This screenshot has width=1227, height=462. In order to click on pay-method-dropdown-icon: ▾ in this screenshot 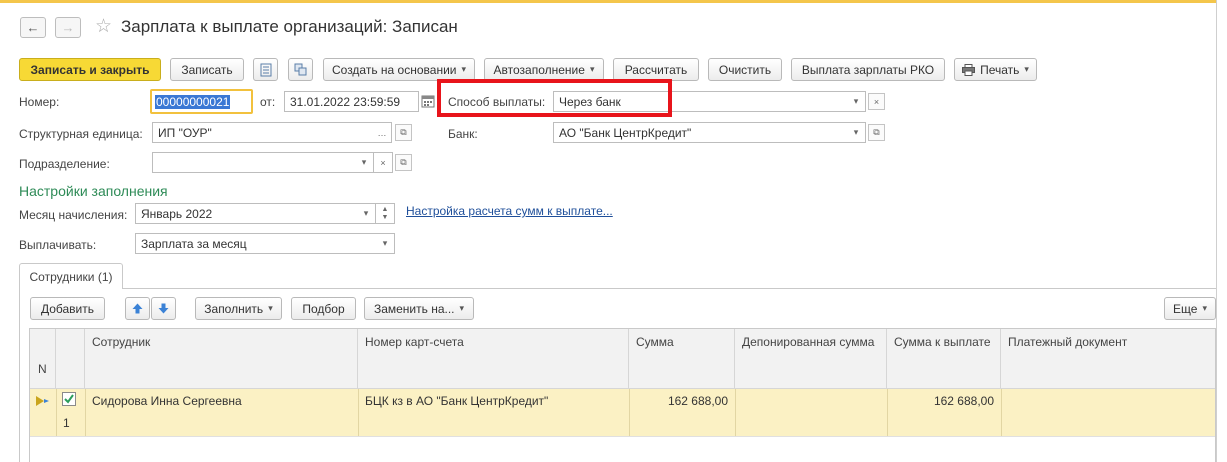, I will do `click(856, 101)`.